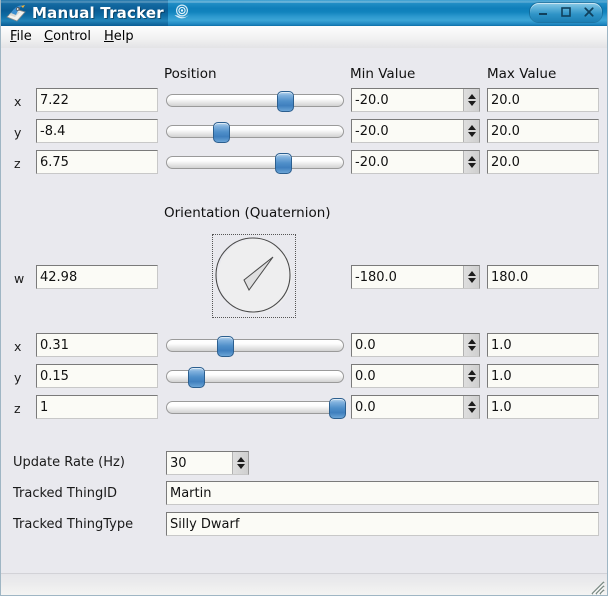  I want to click on position-y-min-stepper, so click(471, 131).